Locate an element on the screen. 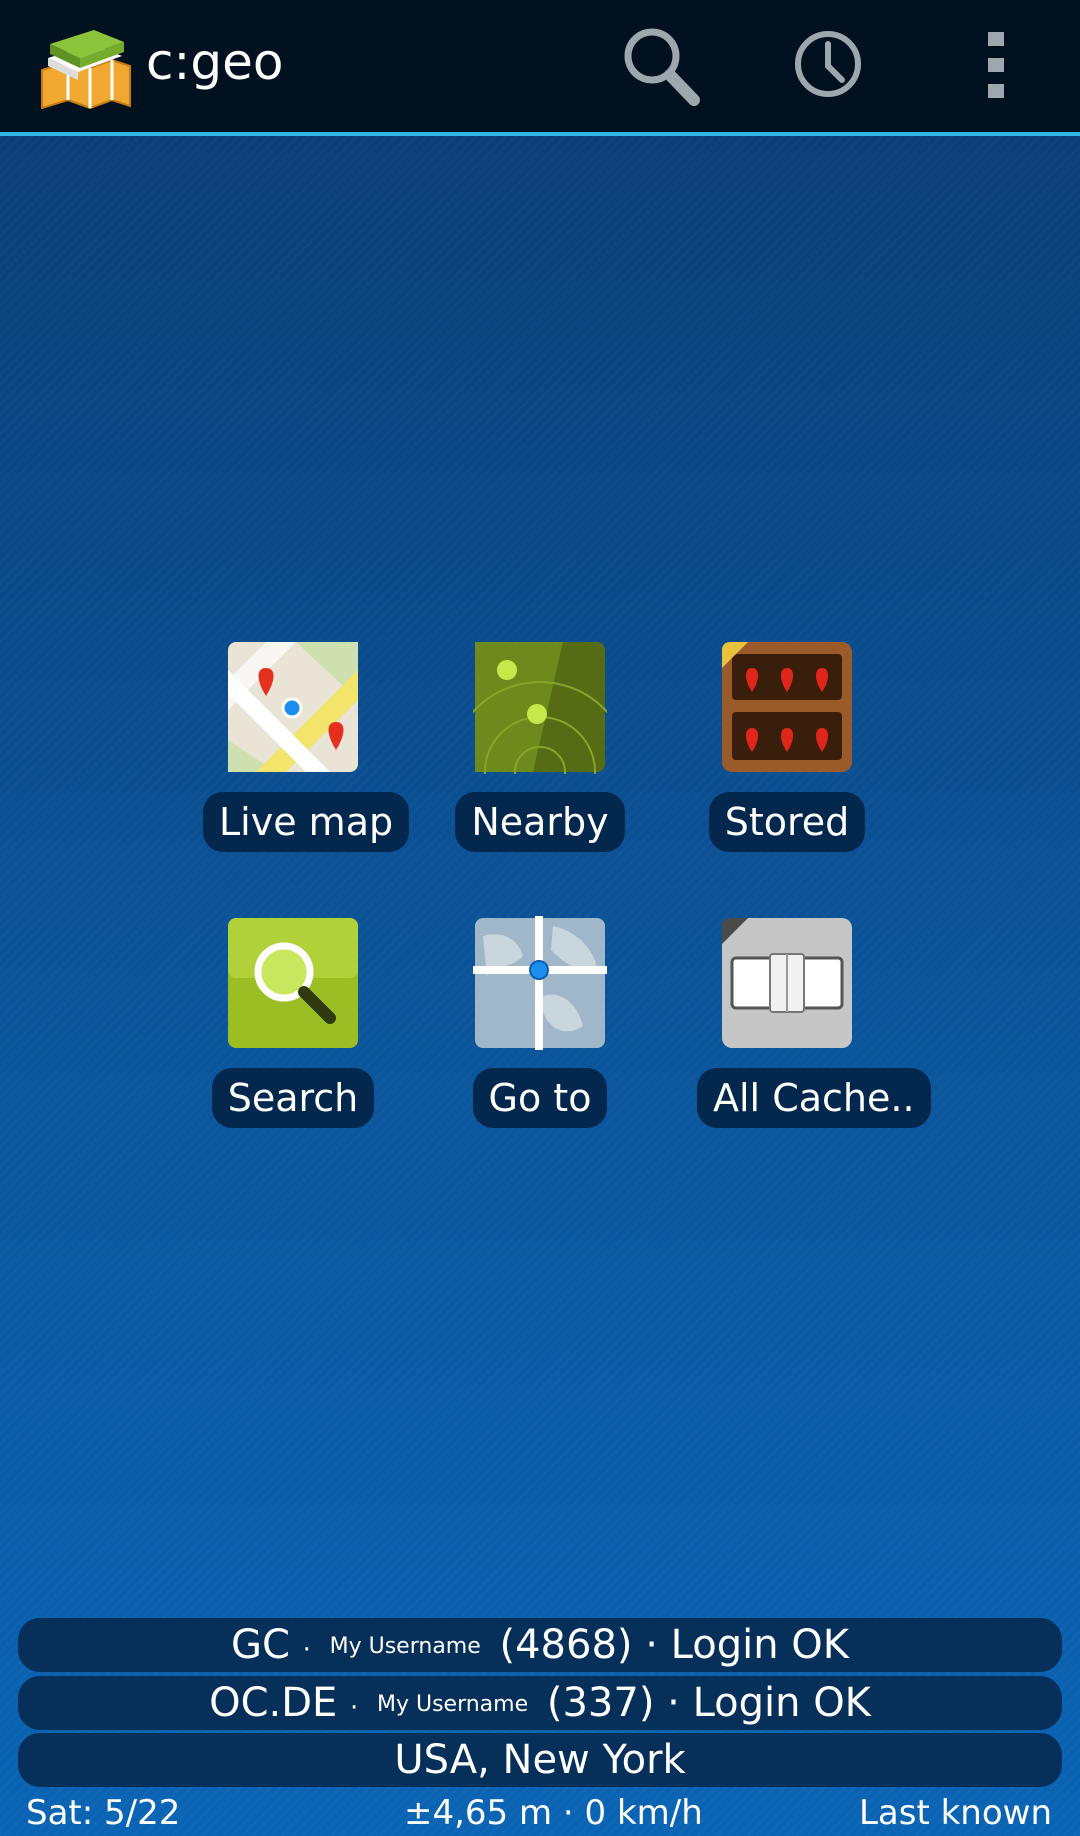  stored-shelf-icon is located at coordinates (787, 707).